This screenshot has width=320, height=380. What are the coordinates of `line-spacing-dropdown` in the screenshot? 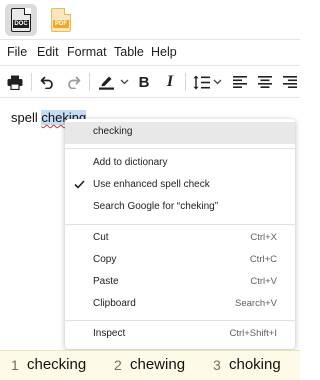 It's located at (217, 82).